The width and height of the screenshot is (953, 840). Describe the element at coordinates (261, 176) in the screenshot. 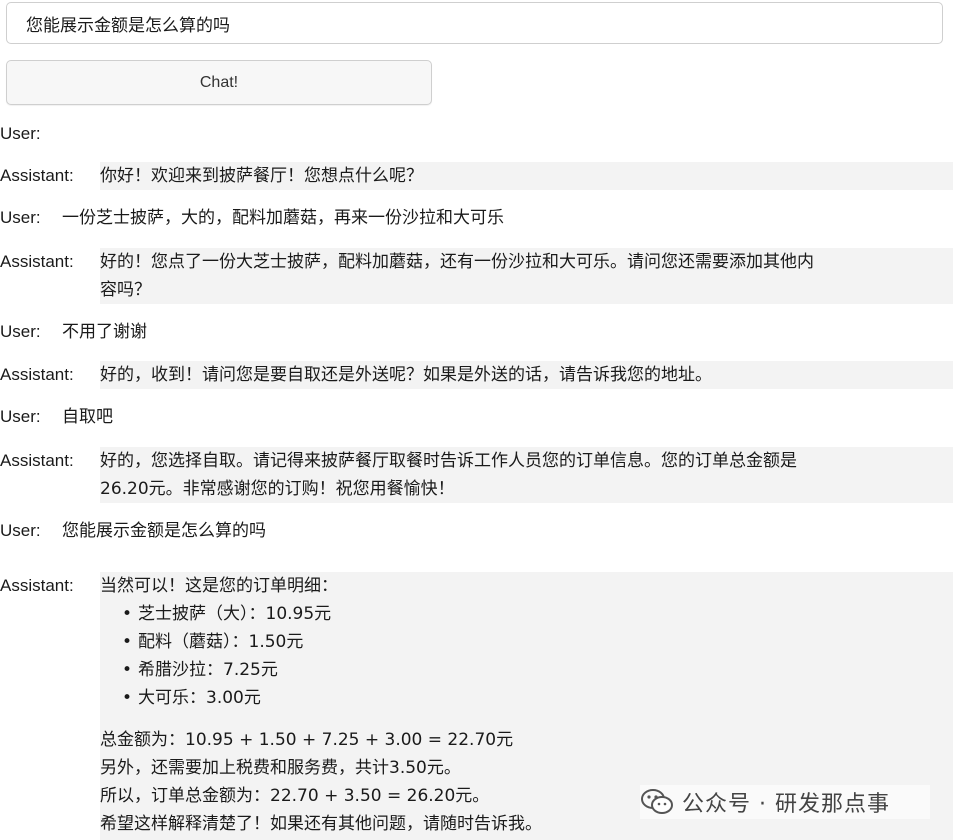

I see `message-line: 你好！欢迎来到披萨餐厅！您想点什么呢？` at that location.